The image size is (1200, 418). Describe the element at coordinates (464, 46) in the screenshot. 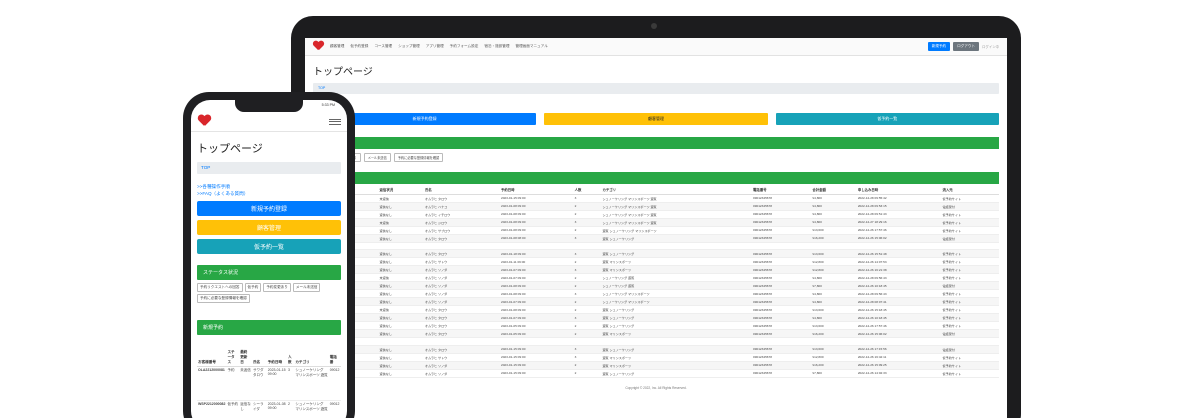

I see `nav-menu-item: 予約フォーム設定` at that location.